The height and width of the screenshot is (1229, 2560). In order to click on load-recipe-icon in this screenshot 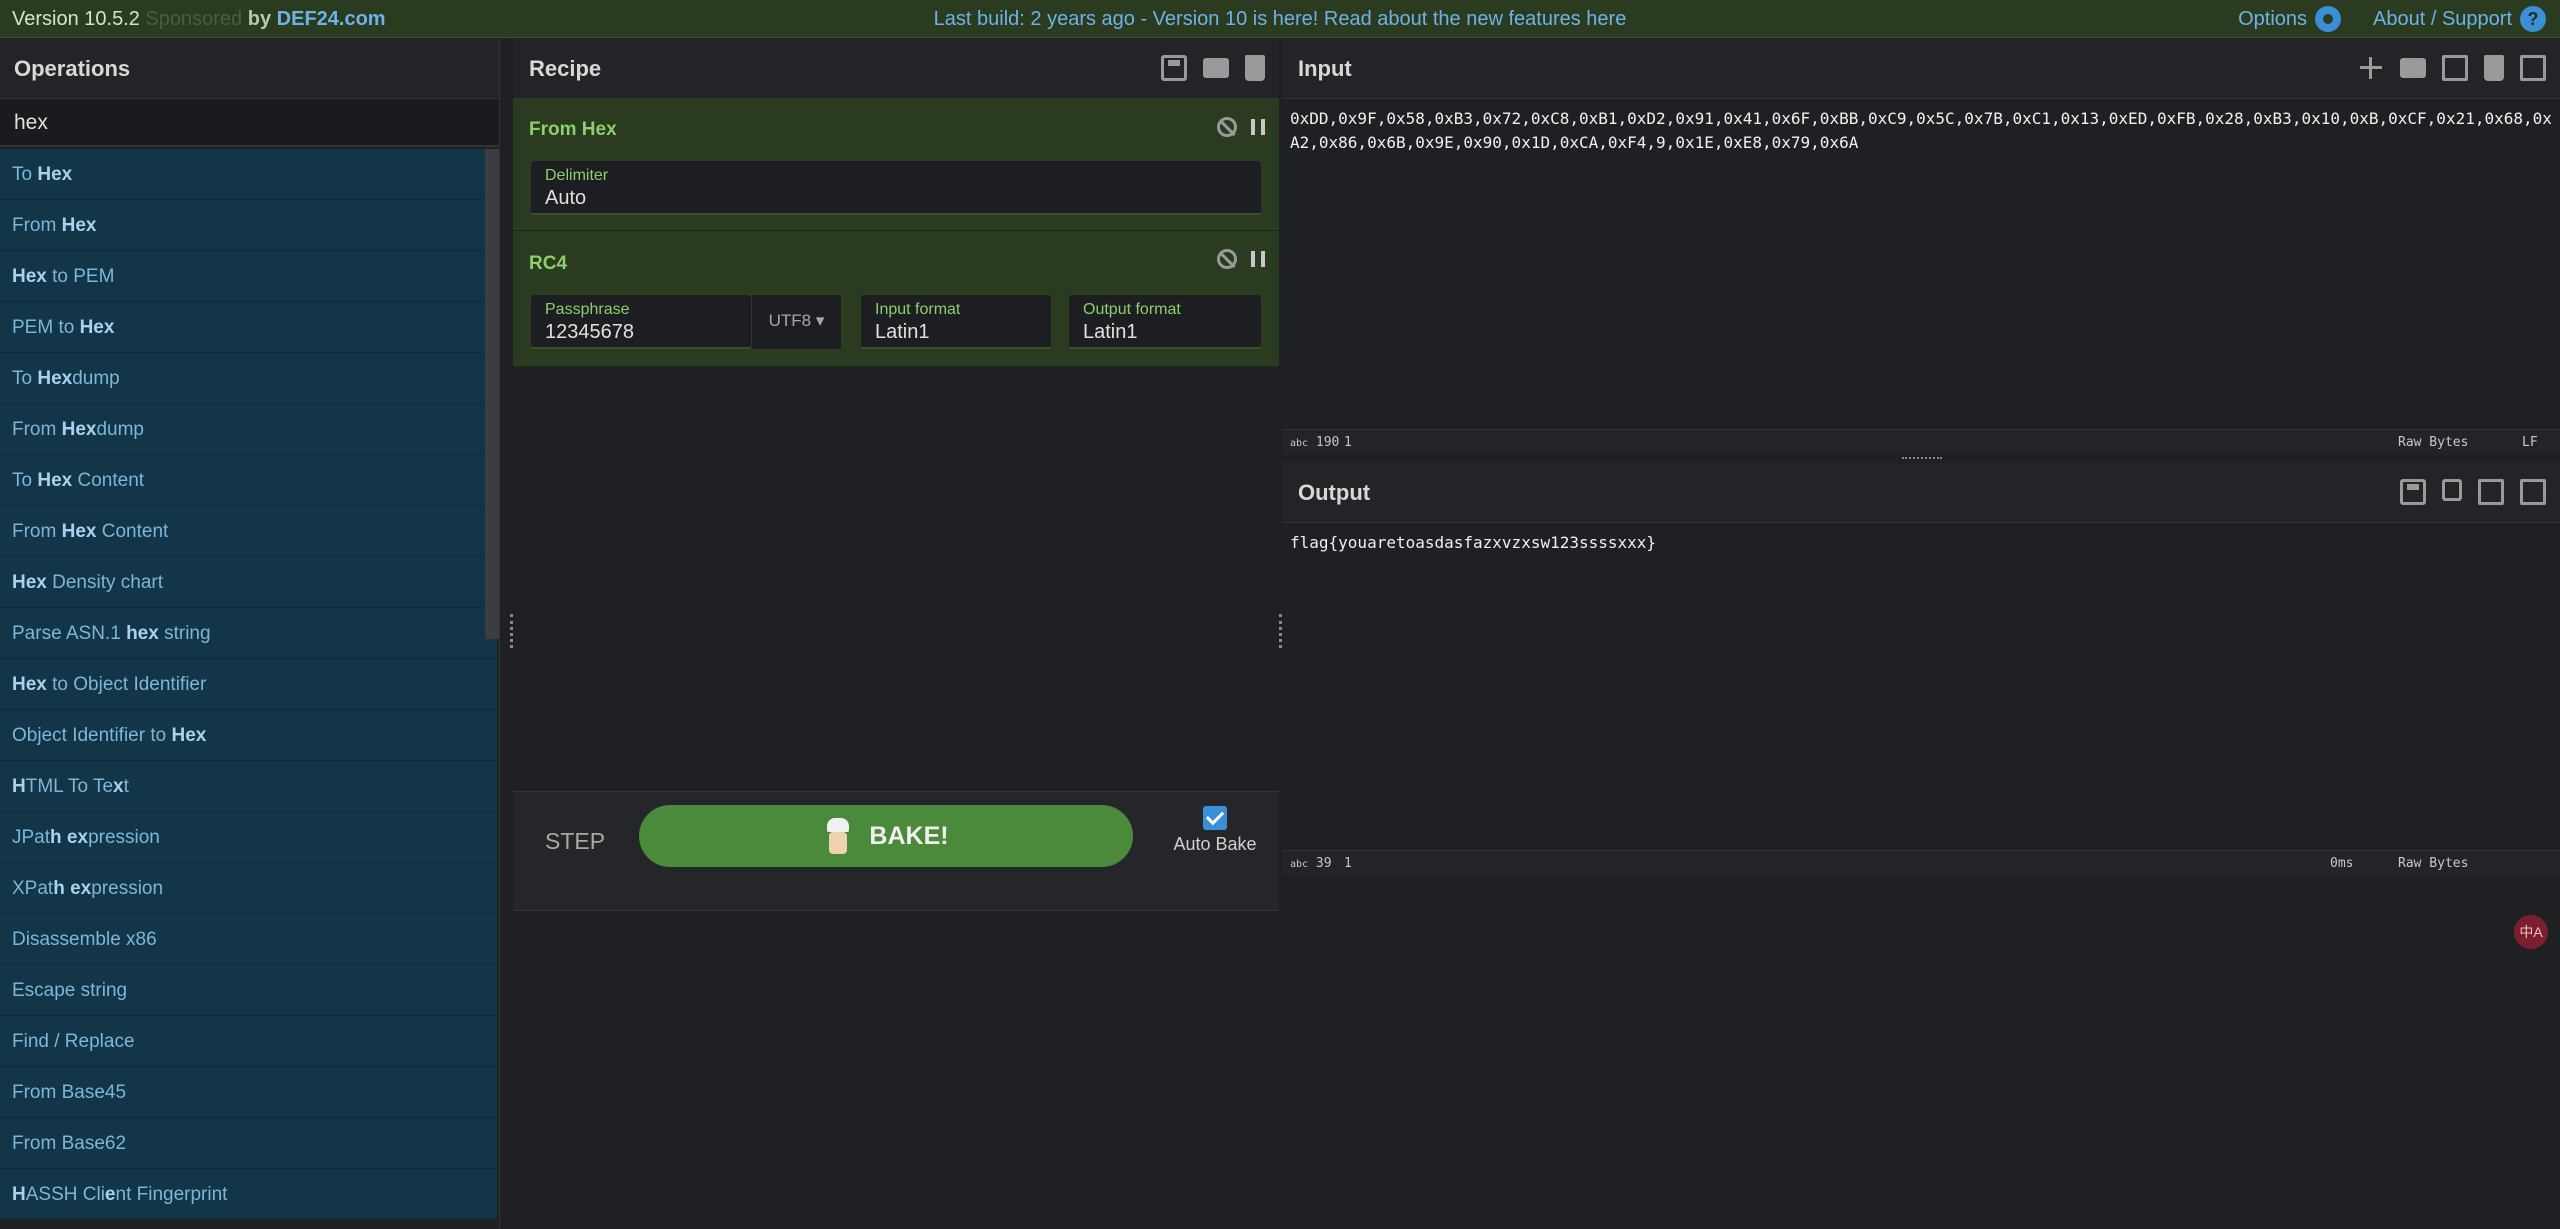, I will do `click(1216, 68)`.